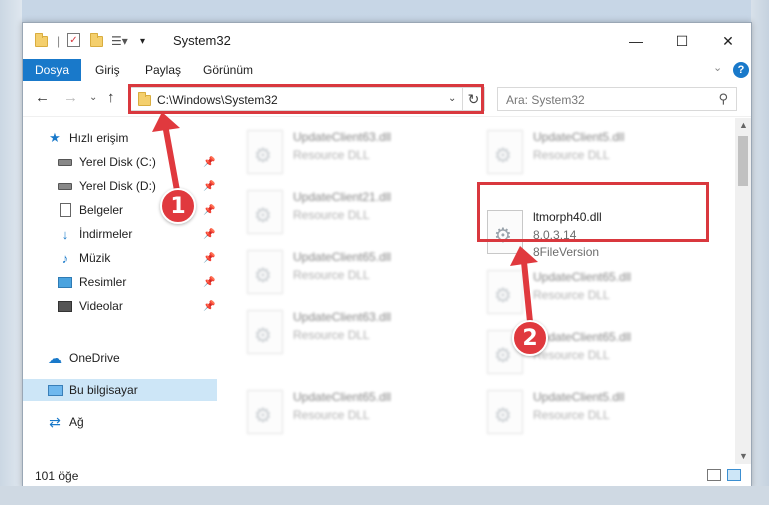  I want to click on search-placeholder: Ara: System32, so click(545, 100).